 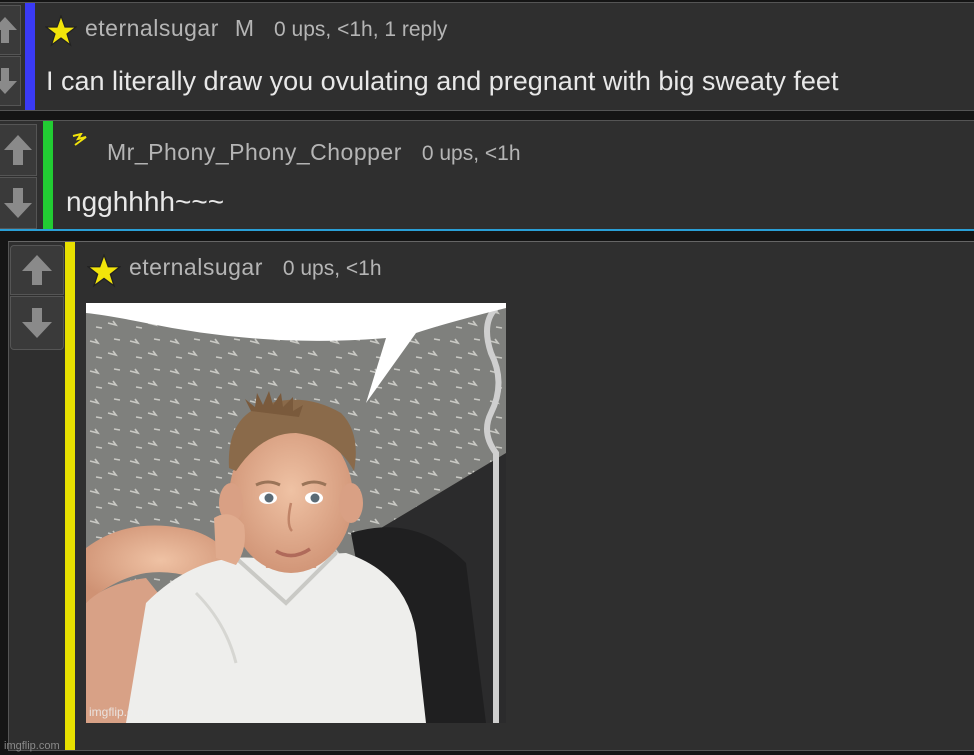 What do you see at coordinates (119, 712) in the screenshot?
I see `image-watermark: imgflip.com` at bounding box center [119, 712].